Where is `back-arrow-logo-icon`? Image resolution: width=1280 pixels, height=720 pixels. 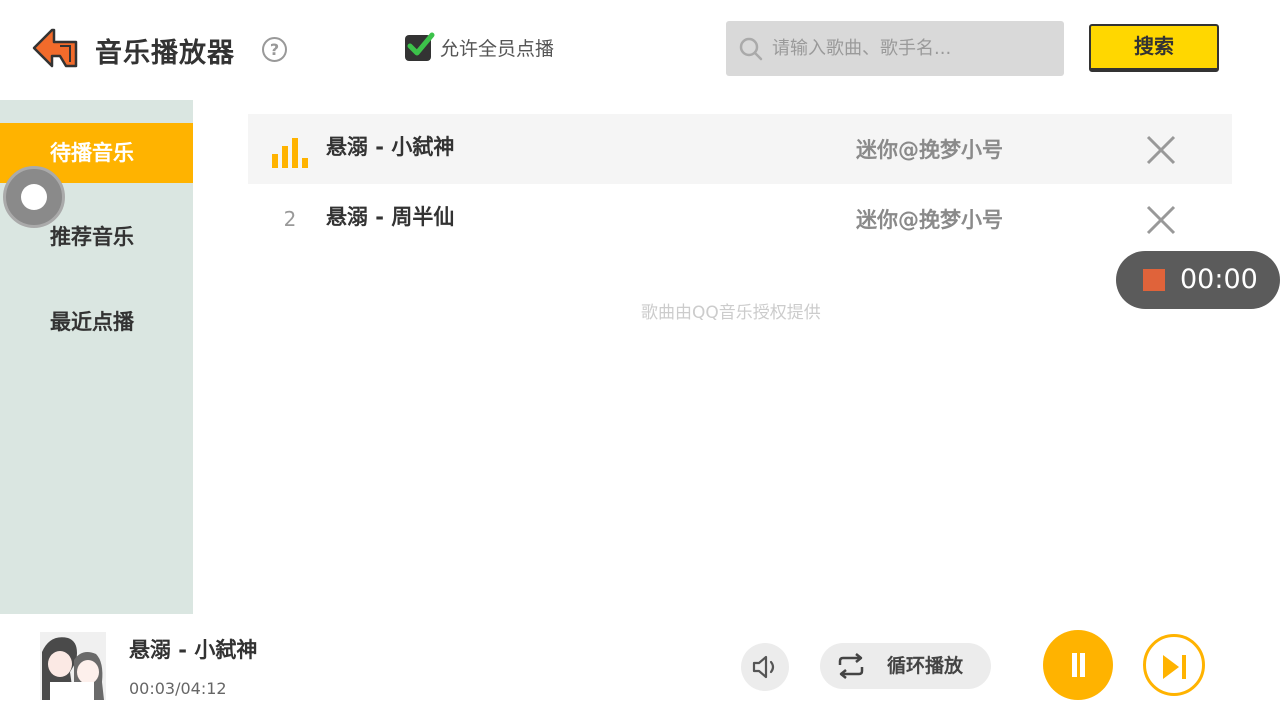
back-arrow-logo-icon is located at coordinates (55, 49).